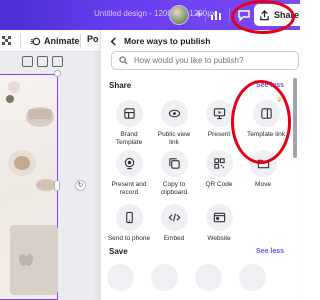 The height and width of the screenshot is (300, 320). What do you see at coordinates (199, 14) in the screenshot?
I see `add-collaborator-button: +` at bounding box center [199, 14].